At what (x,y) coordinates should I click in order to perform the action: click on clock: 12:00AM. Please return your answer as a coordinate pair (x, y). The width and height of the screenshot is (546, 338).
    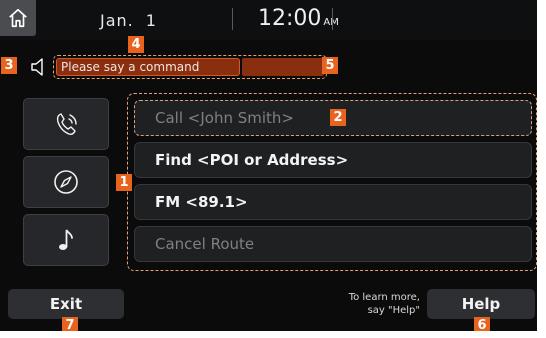
    Looking at the image, I should click on (298, 18).